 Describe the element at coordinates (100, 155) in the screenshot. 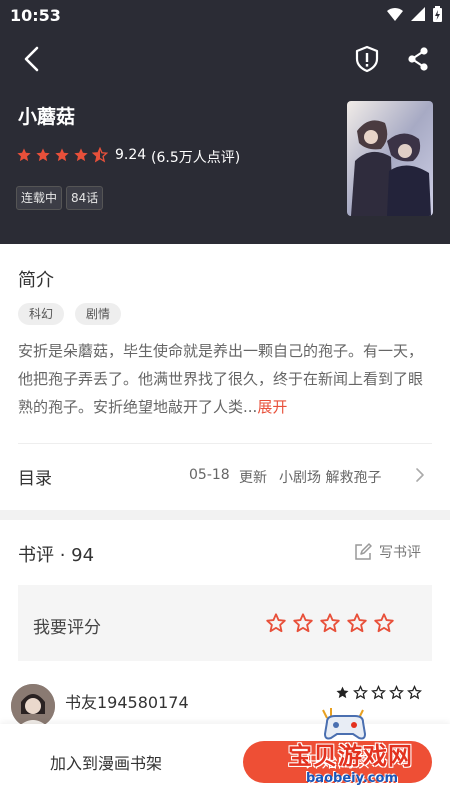

I see `star-half-icon` at that location.